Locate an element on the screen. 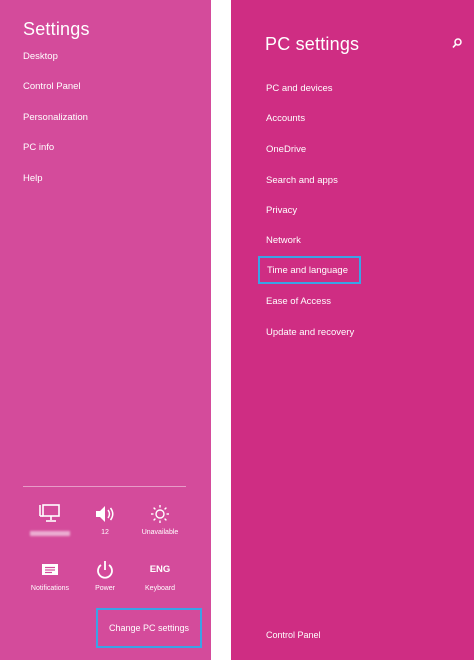 The image size is (474, 660). brightness-label: Unavailable is located at coordinates (160, 532).